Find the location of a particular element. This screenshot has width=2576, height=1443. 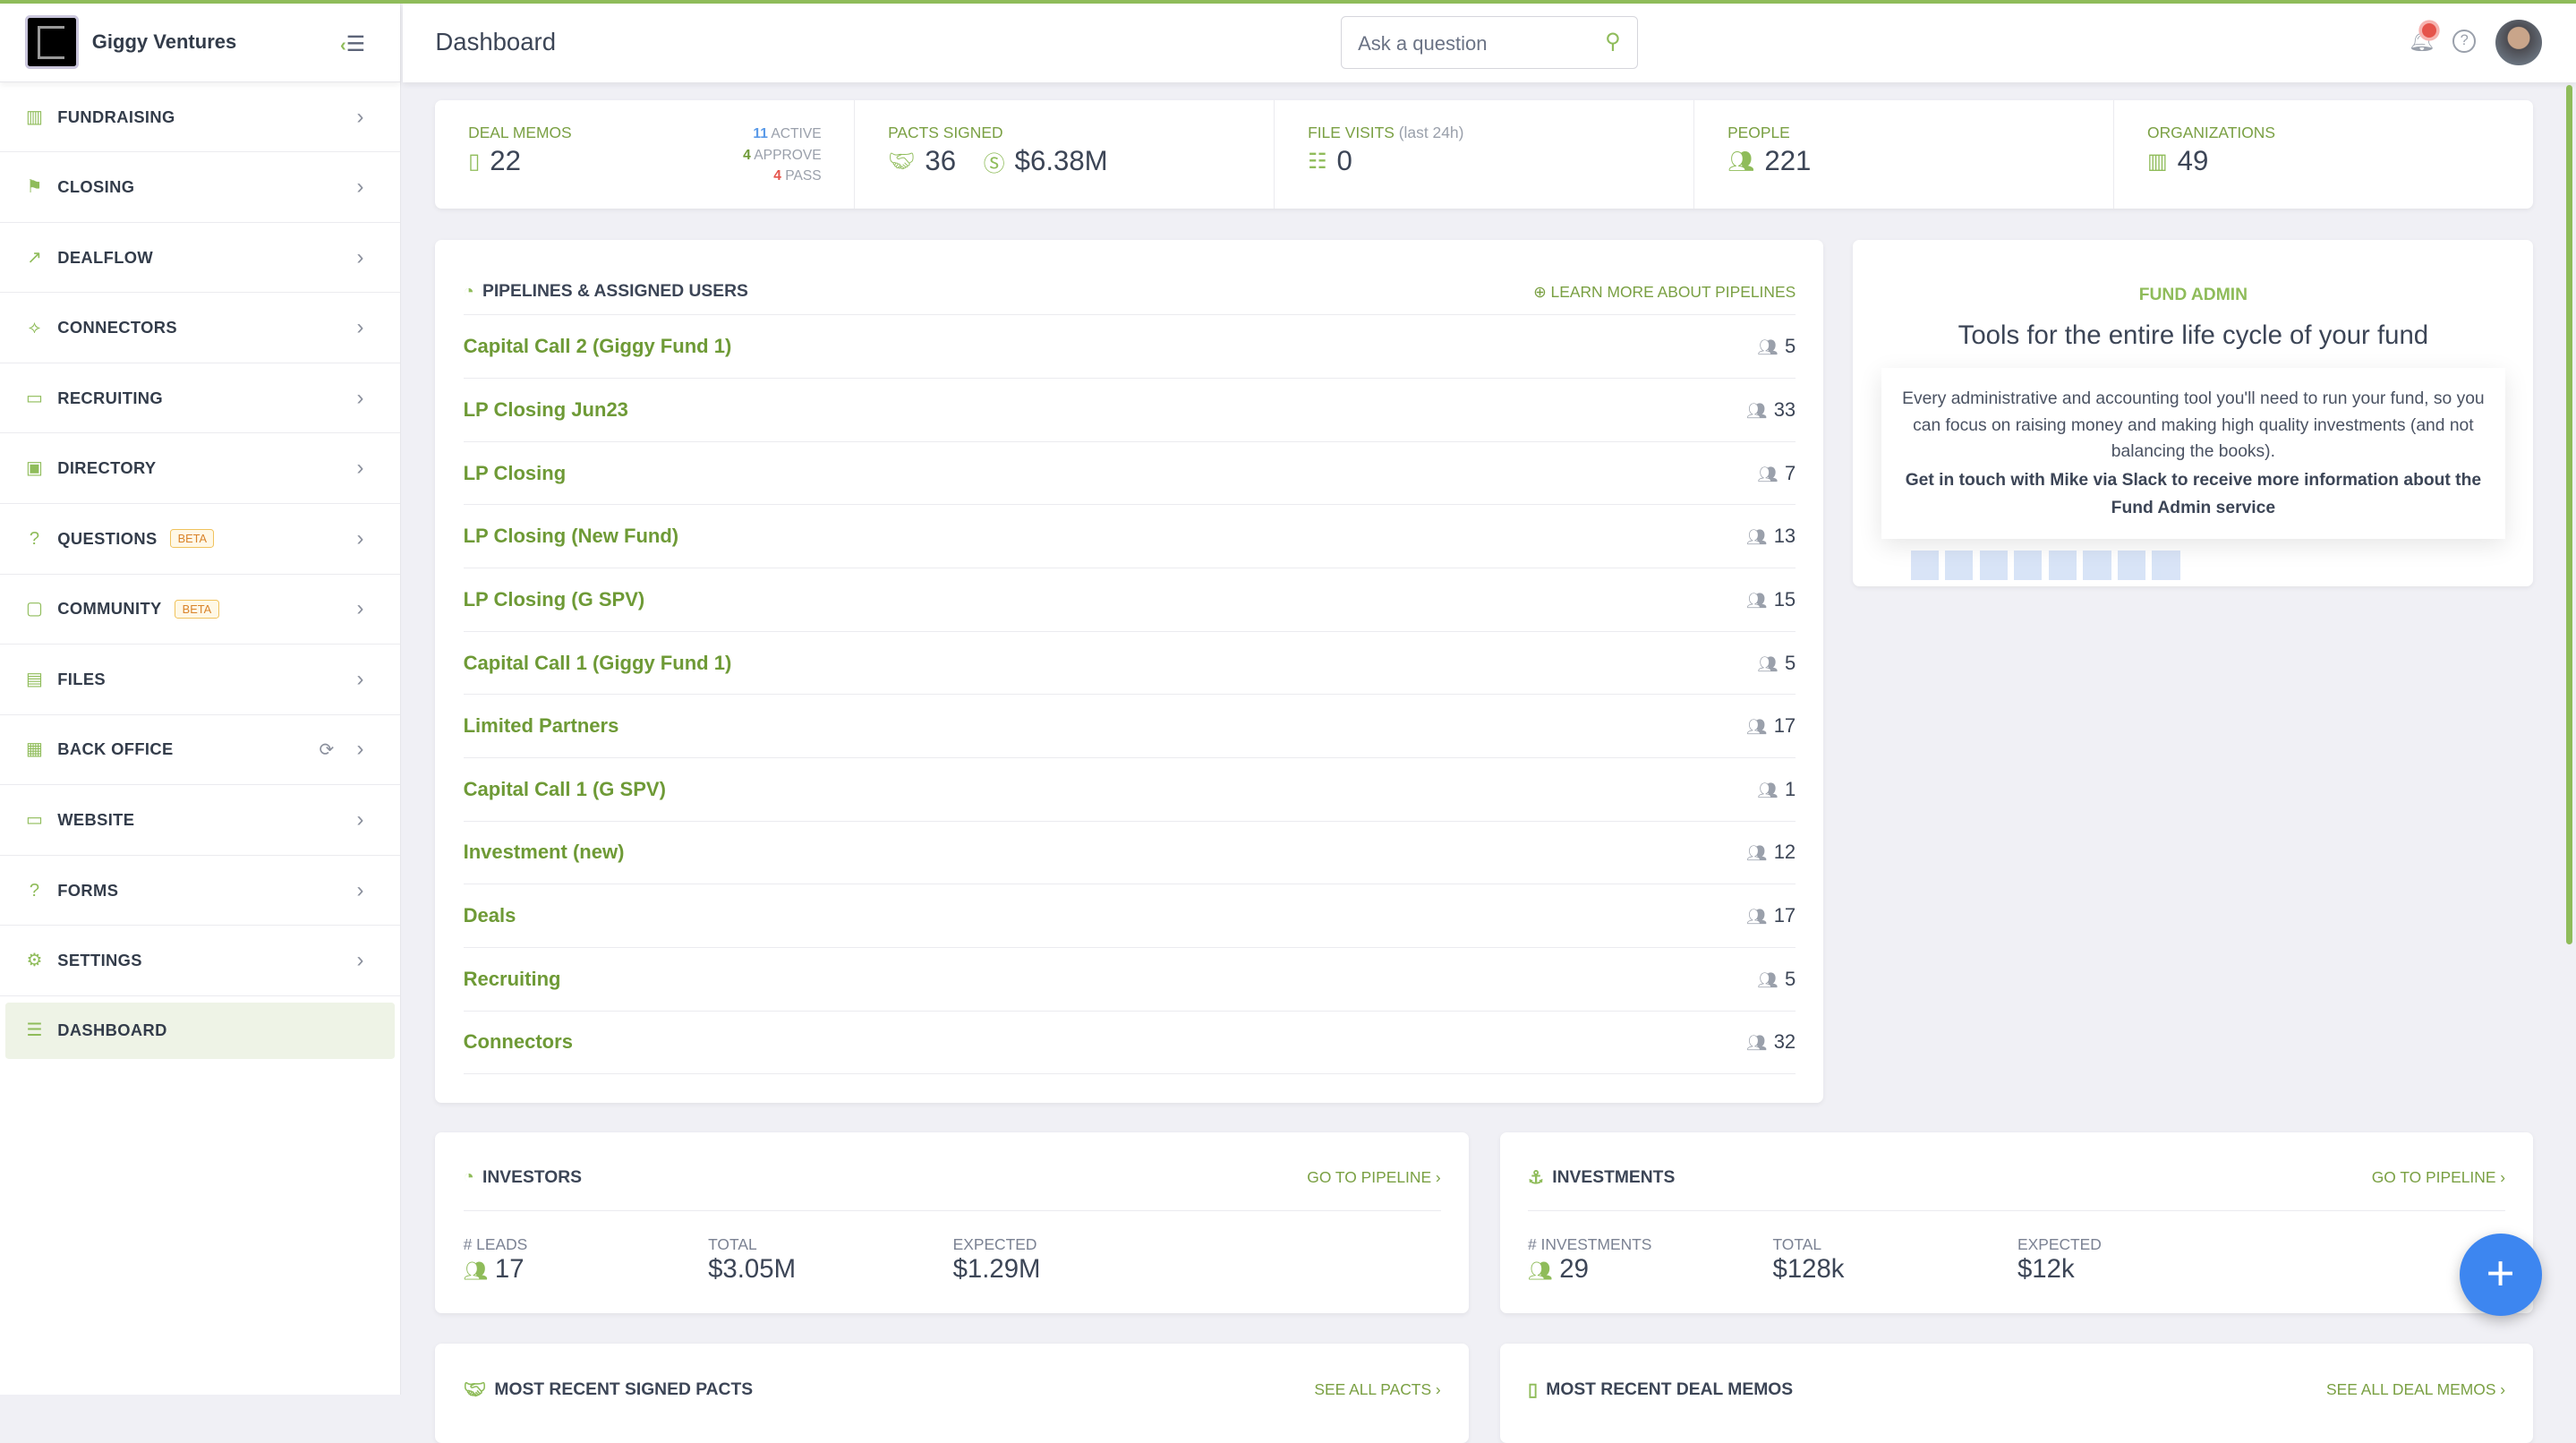

section-title: MOST RECENT SIGNED PACTS is located at coordinates (624, 1389).